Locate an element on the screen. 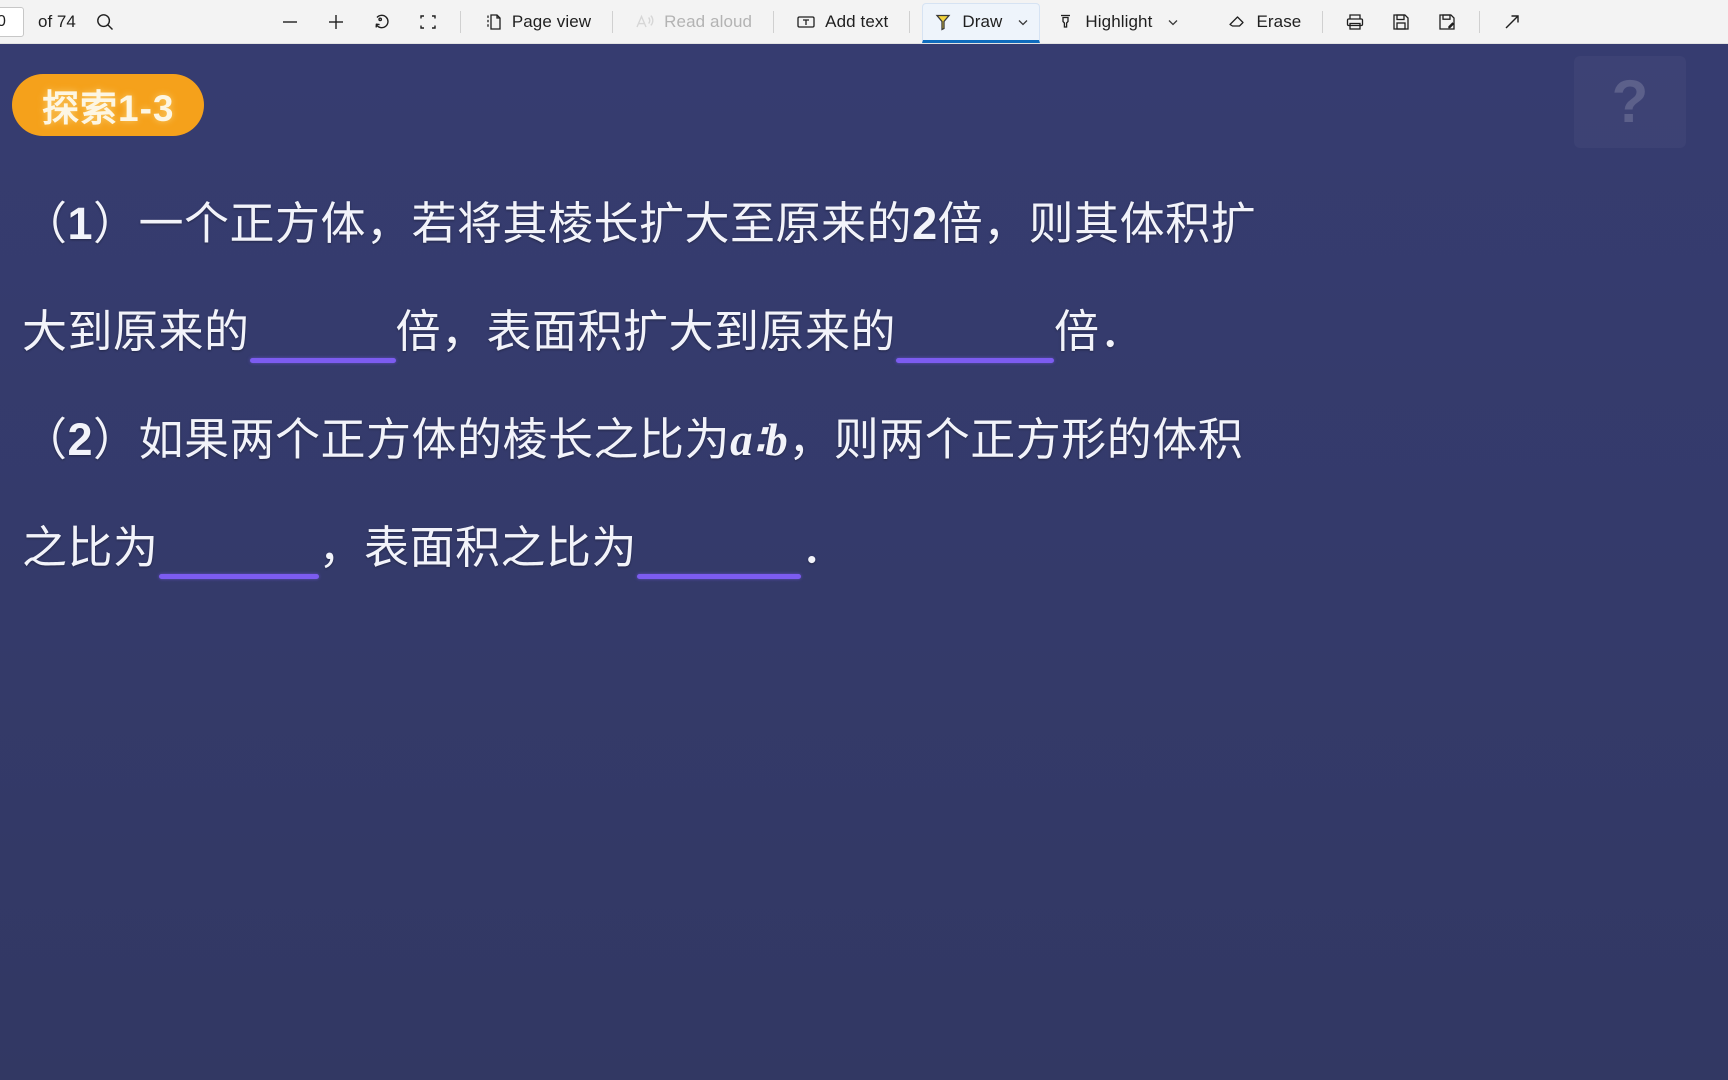 The width and height of the screenshot is (1728, 1080). page-view-button: Page view is located at coordinates (536, 22).